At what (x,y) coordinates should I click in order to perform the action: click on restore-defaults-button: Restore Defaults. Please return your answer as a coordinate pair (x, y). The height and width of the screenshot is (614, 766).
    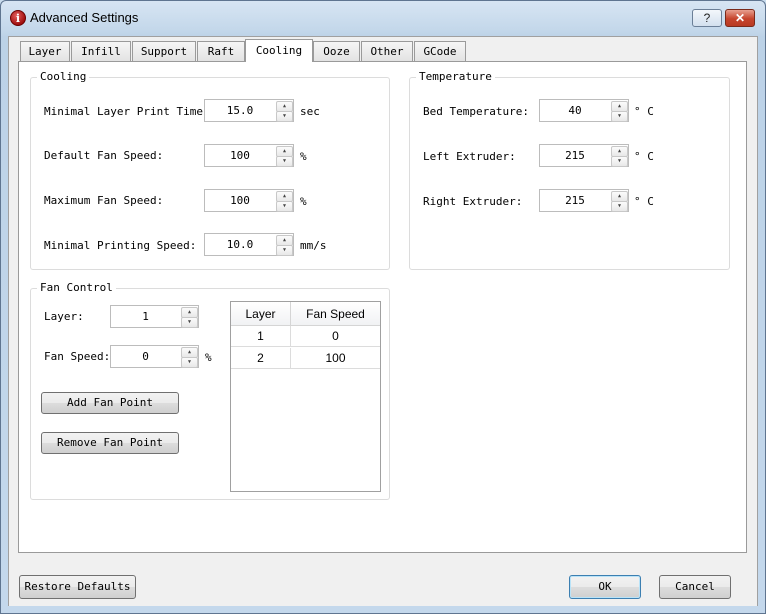
    Looking at the image, I should click on (77, 587).